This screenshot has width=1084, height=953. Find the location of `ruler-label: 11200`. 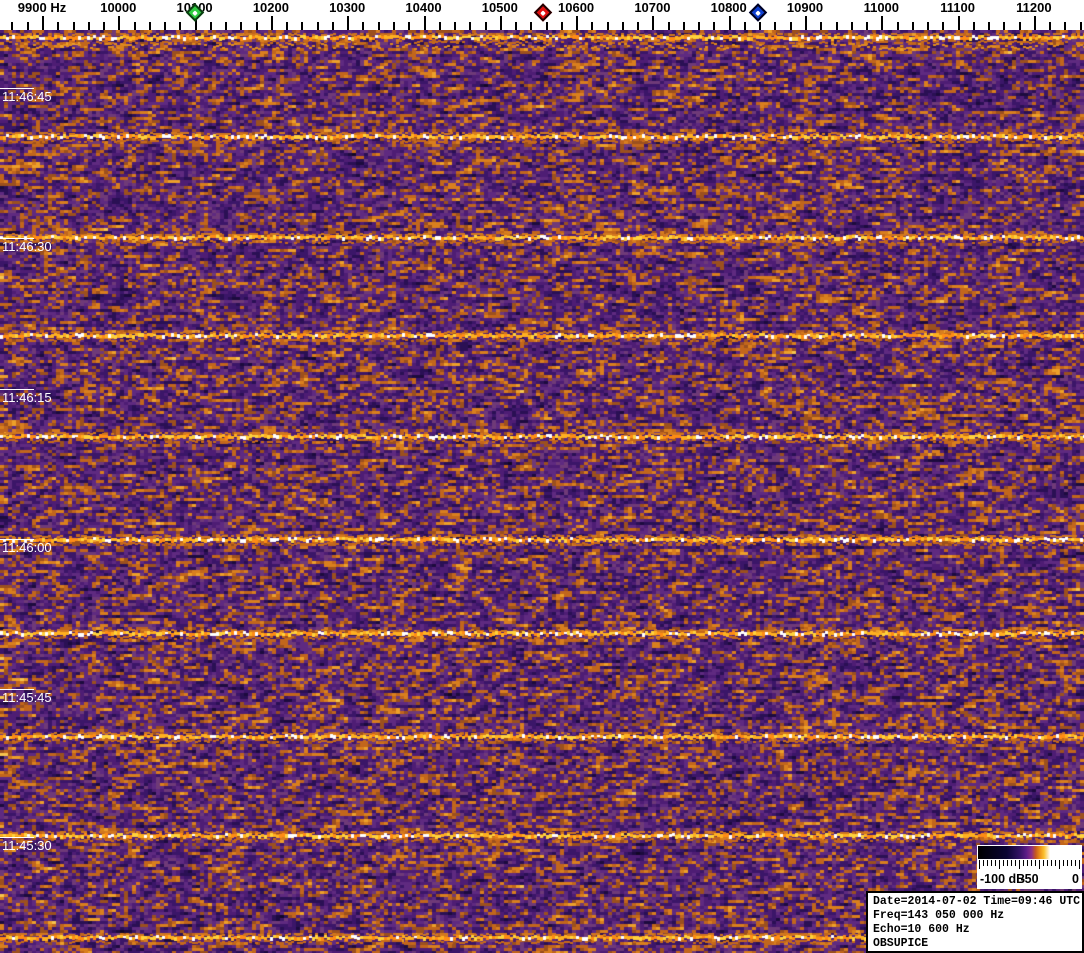

ruler-label: 11200 is located at coordinates (1034, 7).